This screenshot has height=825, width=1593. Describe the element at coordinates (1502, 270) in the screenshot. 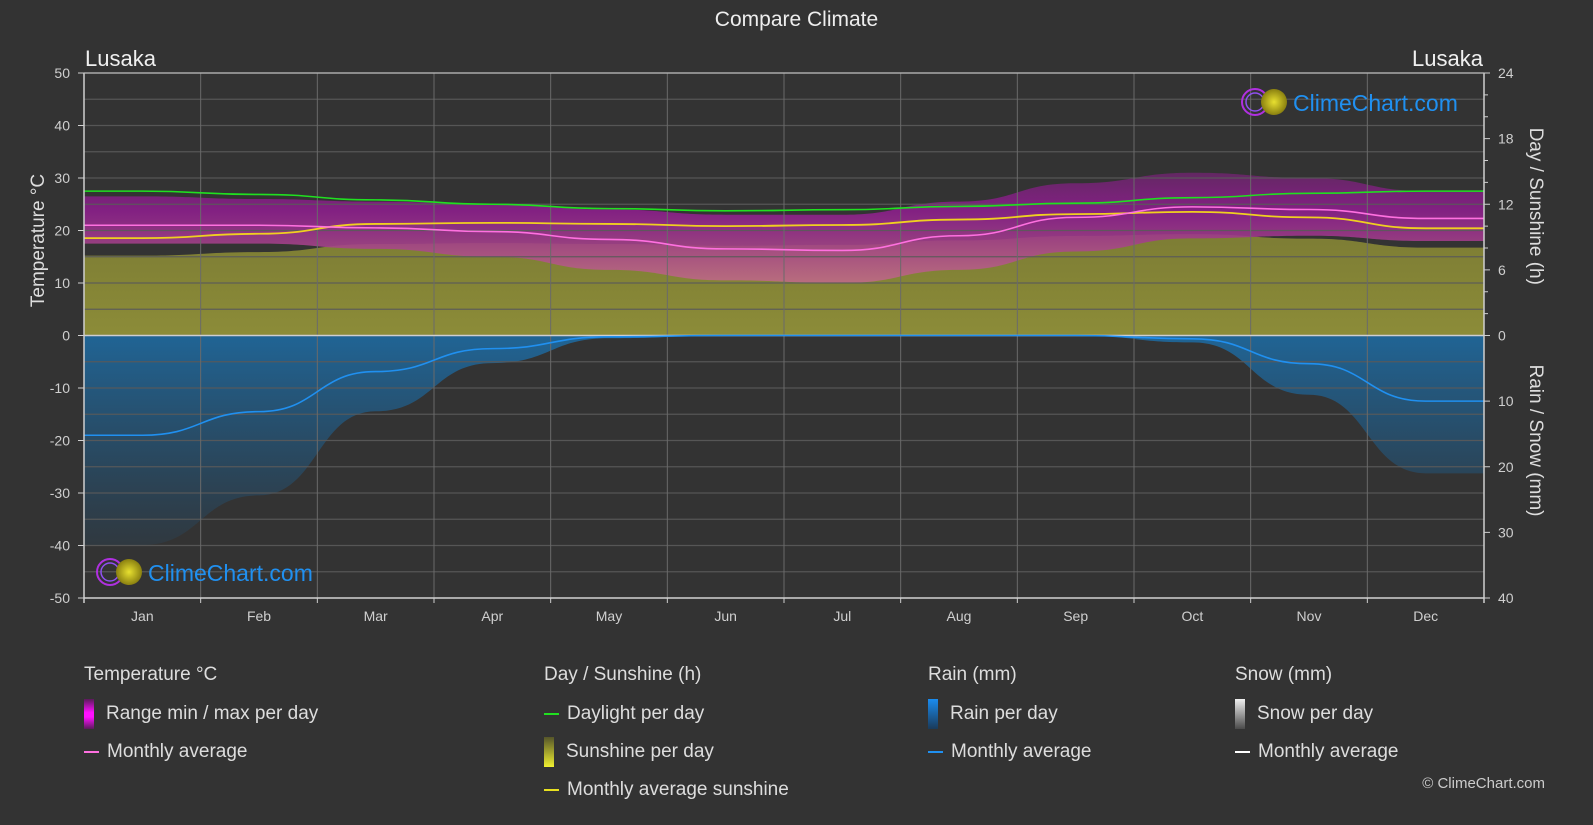

I see `right-tick-label: 6` at that location.